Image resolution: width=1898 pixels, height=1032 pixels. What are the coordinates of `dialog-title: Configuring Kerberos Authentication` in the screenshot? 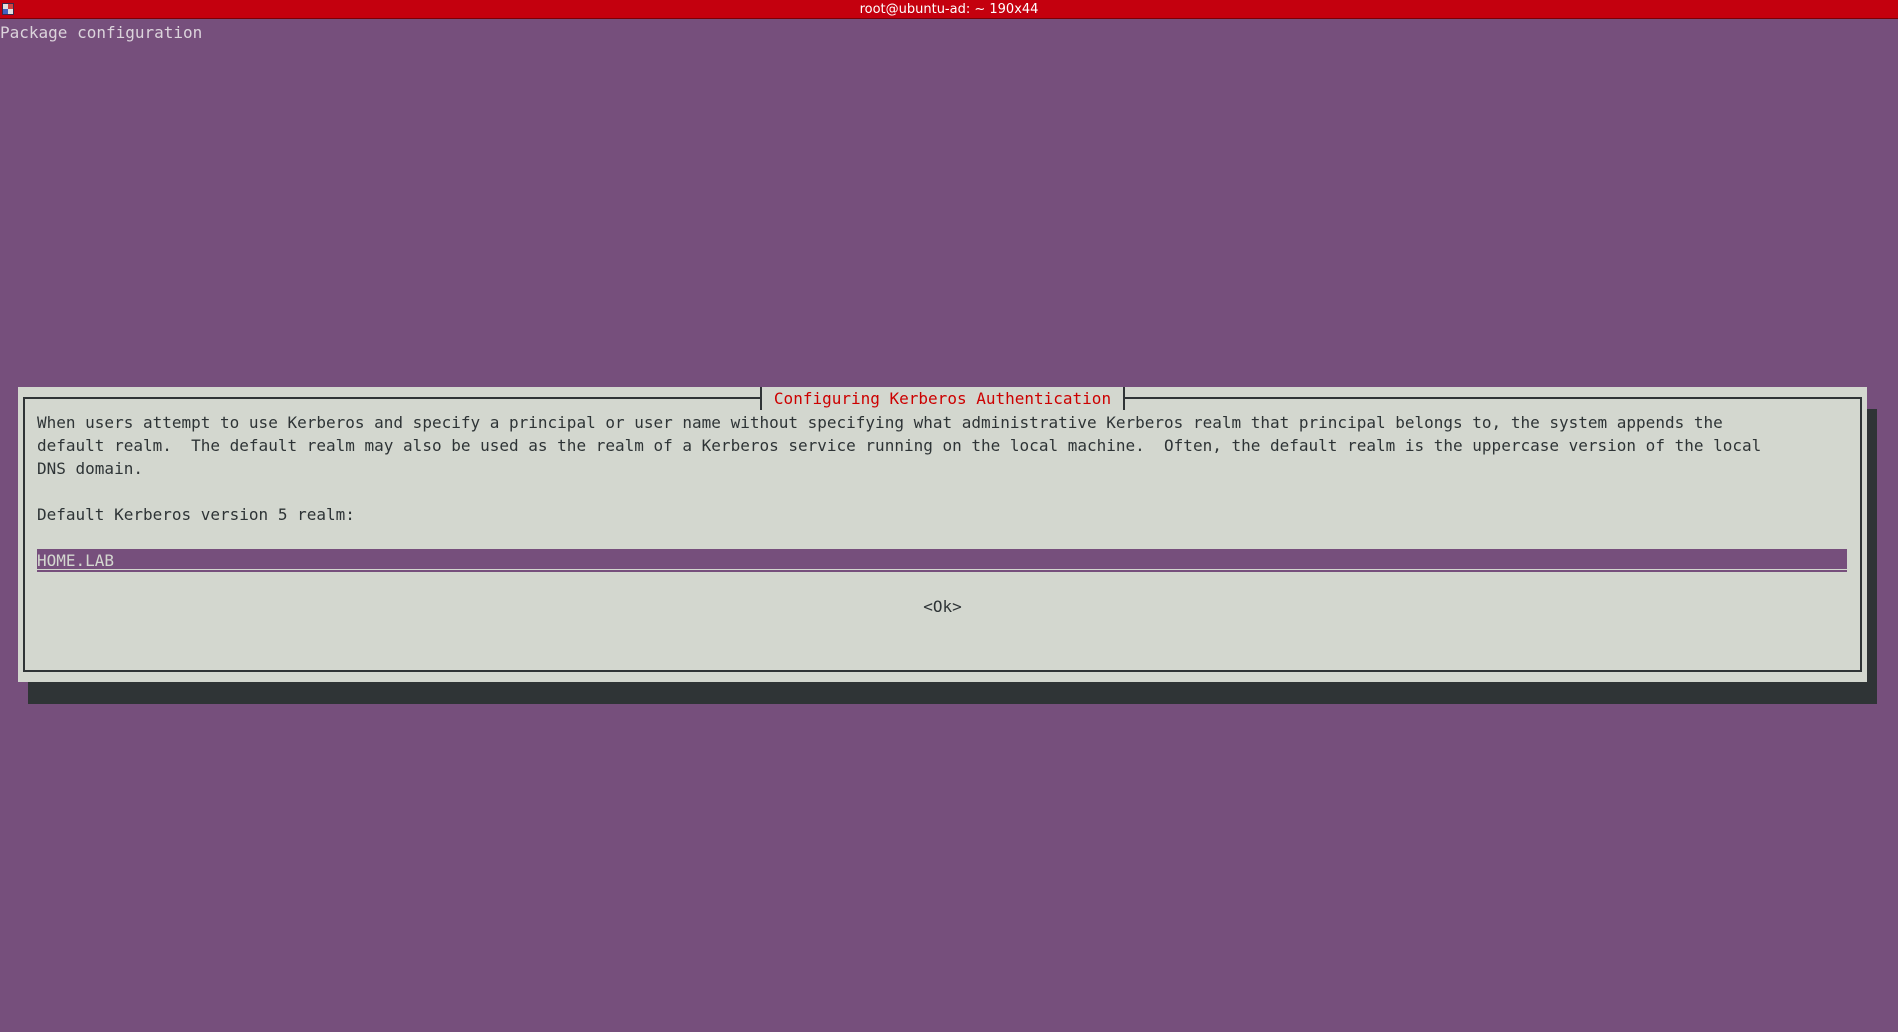 It's located at (942, 398).